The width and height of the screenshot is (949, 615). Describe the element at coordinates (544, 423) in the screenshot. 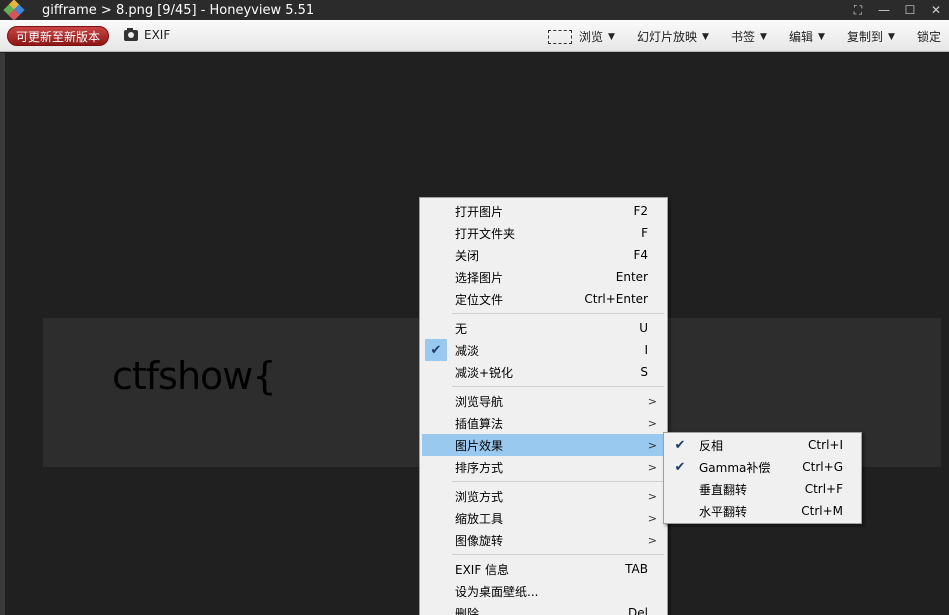

I see `menu-item-interpolation: 插值算法 >` at that location.